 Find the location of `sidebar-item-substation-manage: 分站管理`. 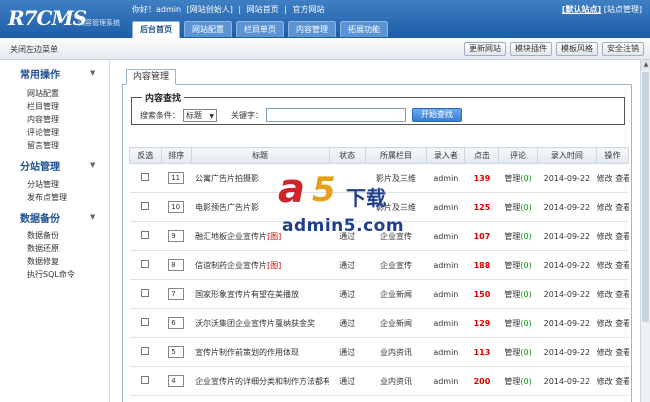

sidebar-item-substation-manage: 分站管理 is located at coordinates (43, 184).